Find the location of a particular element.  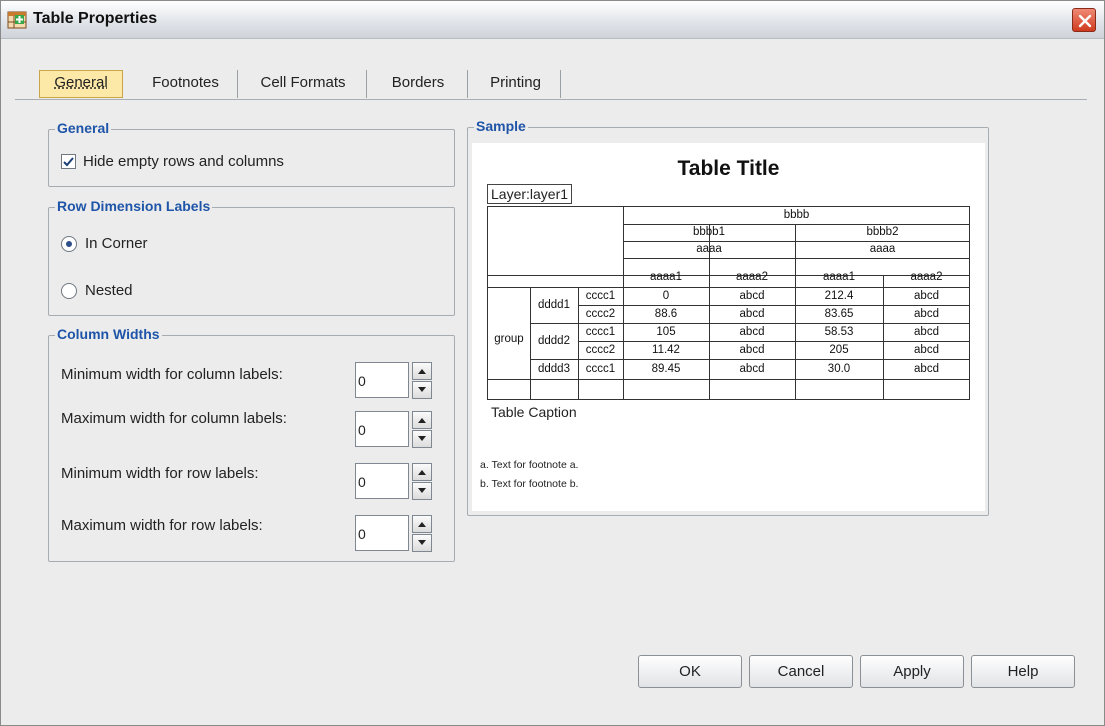

window-title: Table Properties is located at coordinates (95, 18).